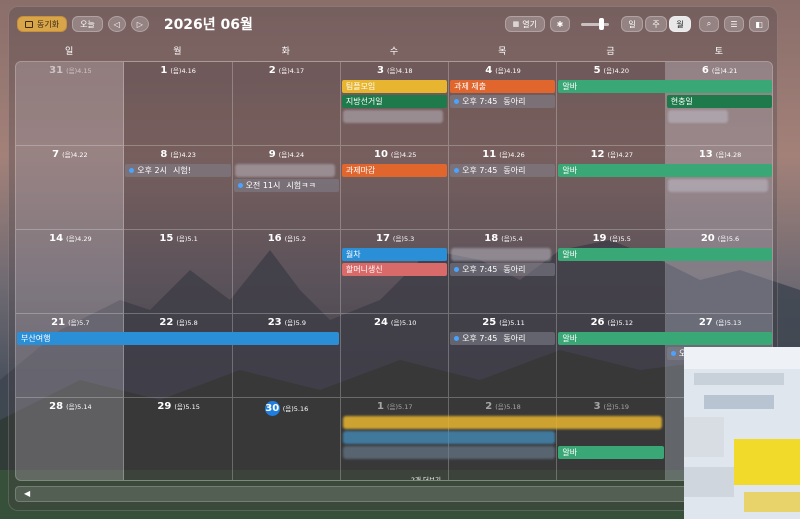  I want to click on day-cell: 8 (음)4.23, so click(178, 188).